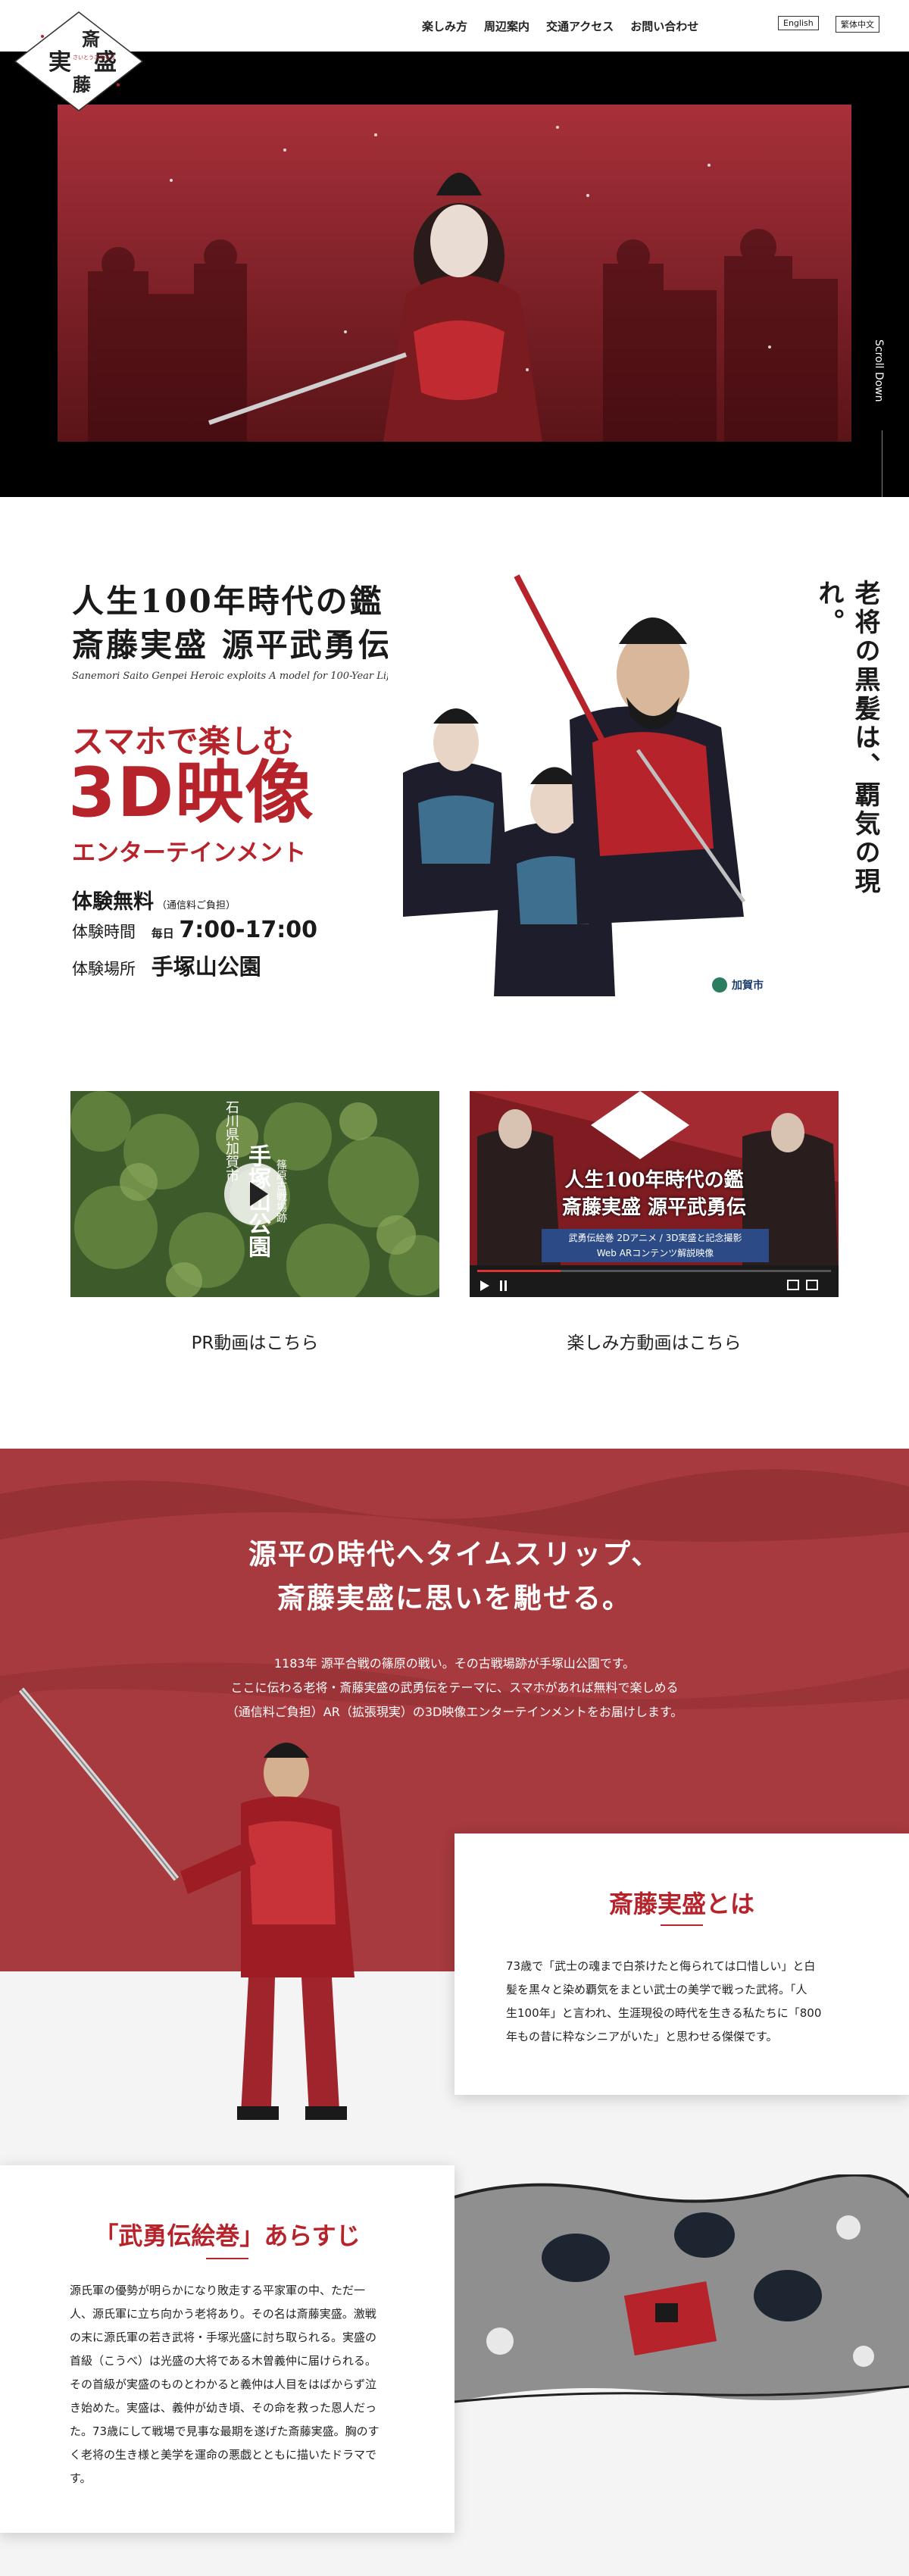 The height and width of the screenshot is (2576, 909). I want to click on how-to-video-band-line1: 武勇伝絵巻 2Dアニメ / 3D実盛と記念撮影, so click(655, 1238).